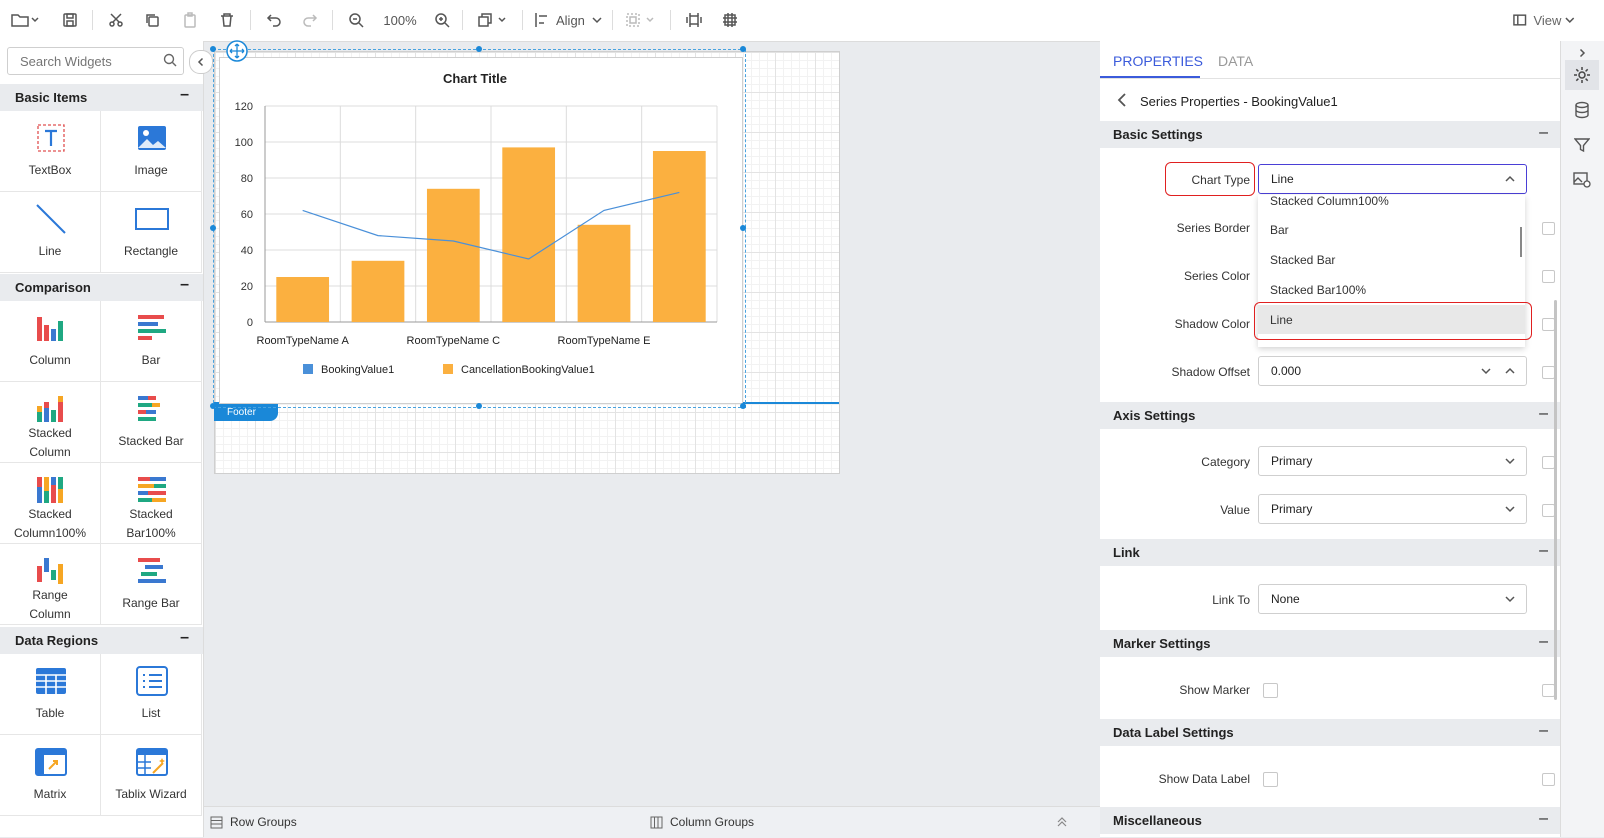  What do you see at coordinates (151, 694) in the screenshot?
I see `widget-list: List` at bounding box center [151, 694].